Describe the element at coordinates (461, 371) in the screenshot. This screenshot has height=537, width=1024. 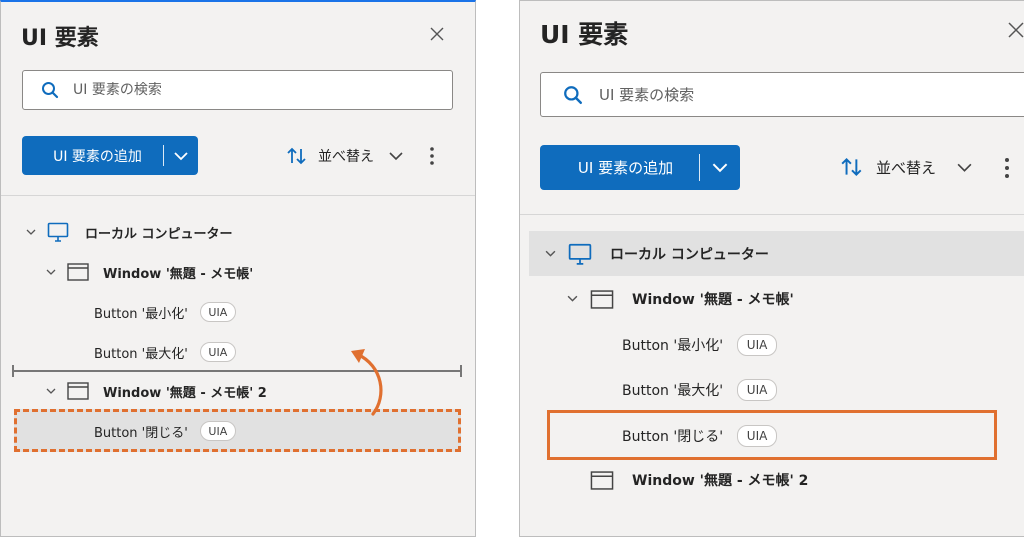
I see `drop-indicator-cap-right` at that location.